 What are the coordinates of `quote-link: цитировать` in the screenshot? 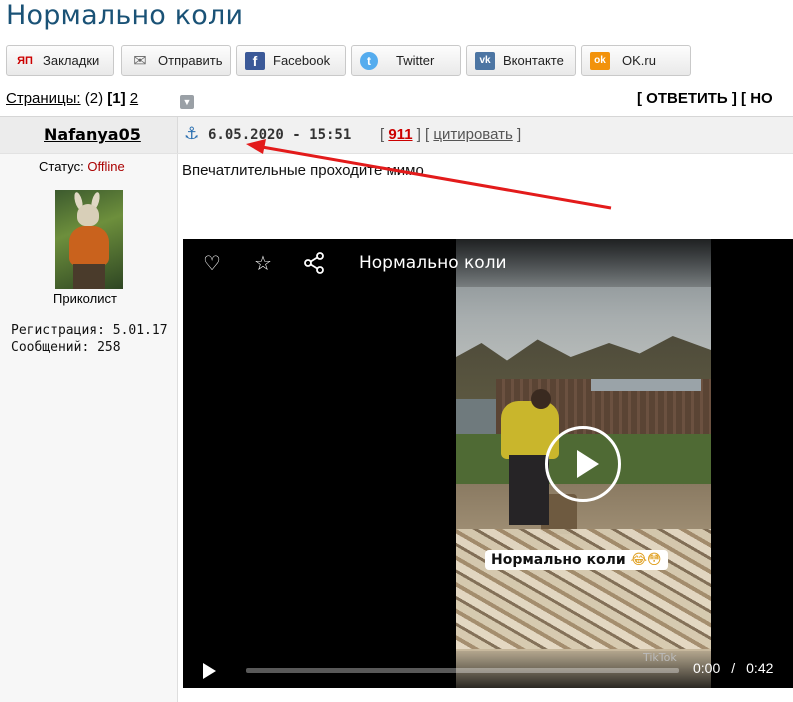 It's located at (472, 134).